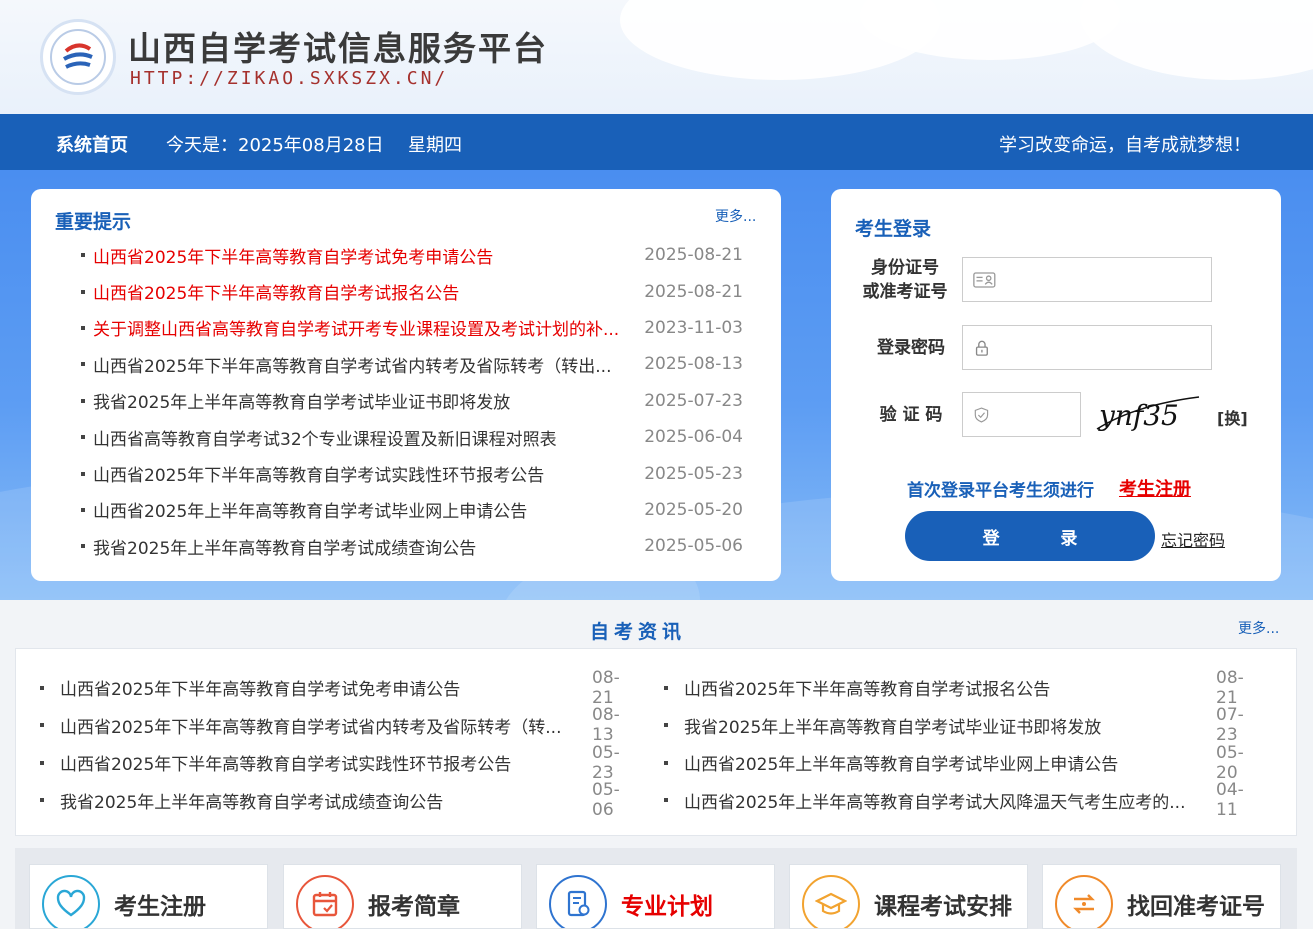  What do you see at coordinates (606, 687) in the screenshot?
I see `news-item-date: 08-21` at bounding box center [606, 687].